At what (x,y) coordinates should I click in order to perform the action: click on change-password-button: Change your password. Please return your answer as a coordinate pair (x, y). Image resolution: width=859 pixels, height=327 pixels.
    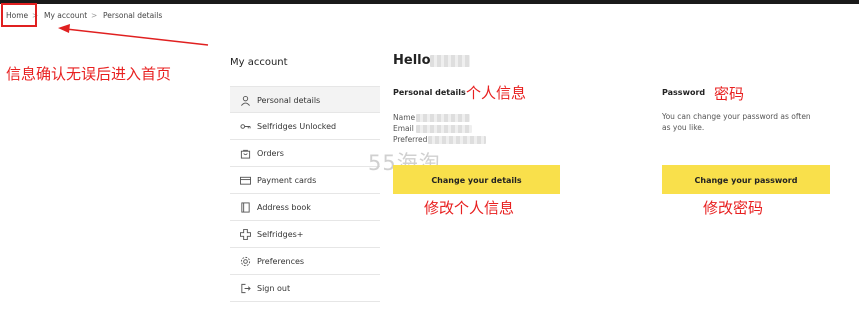
    Looking at the image, I should click on (746, 179).